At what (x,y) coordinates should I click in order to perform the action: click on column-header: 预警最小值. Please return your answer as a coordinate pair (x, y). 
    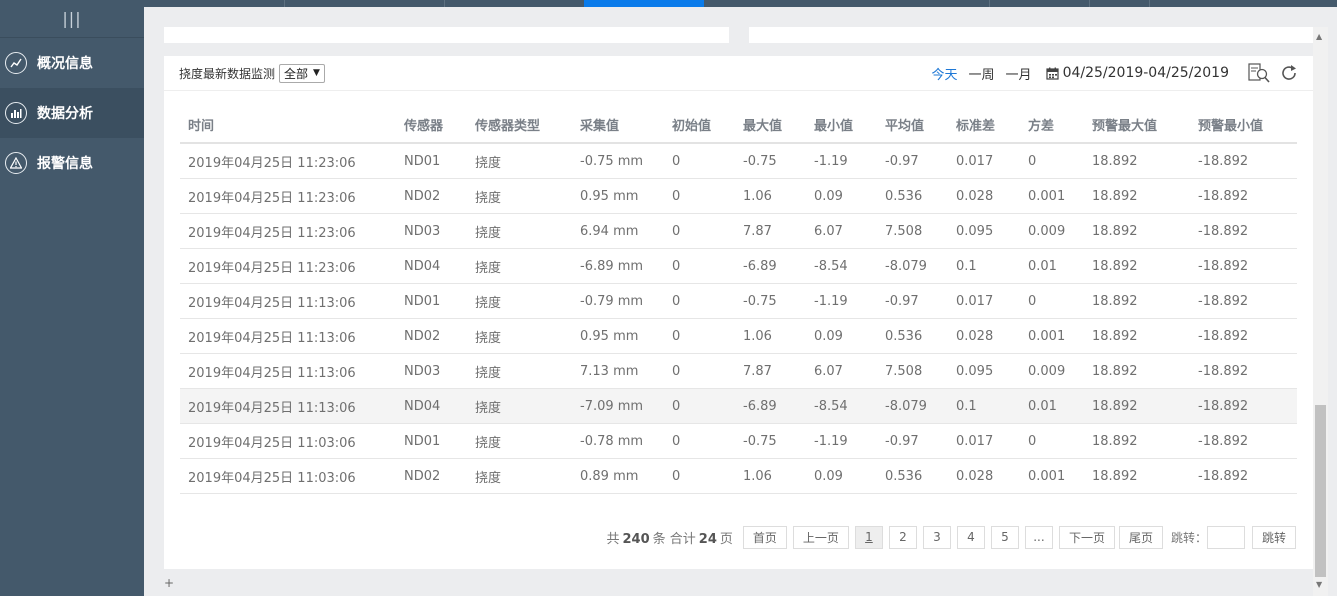
    Looking at the image, I should click on (1243, 125).